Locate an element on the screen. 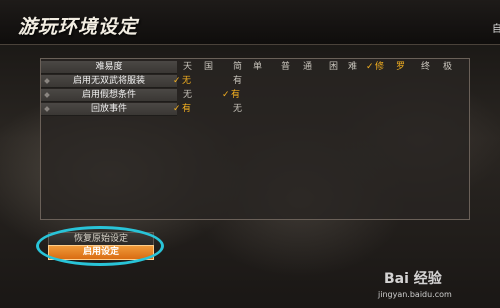 The width and height of the screenshot is (500, 308). difficulty-option-pu: 普 is located at coordinates (285, 67).